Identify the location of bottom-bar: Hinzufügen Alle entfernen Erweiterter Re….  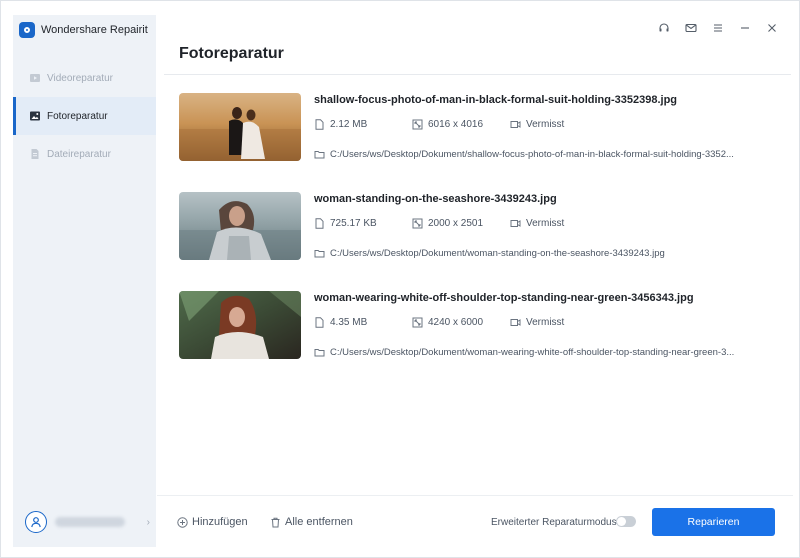
(475, 522).